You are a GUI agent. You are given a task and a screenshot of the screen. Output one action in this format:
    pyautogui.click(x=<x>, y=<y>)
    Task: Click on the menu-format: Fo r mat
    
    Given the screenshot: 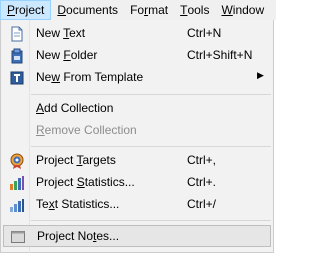 What is the action you would take?
    pyautogui.click(x=149, y=10)
    